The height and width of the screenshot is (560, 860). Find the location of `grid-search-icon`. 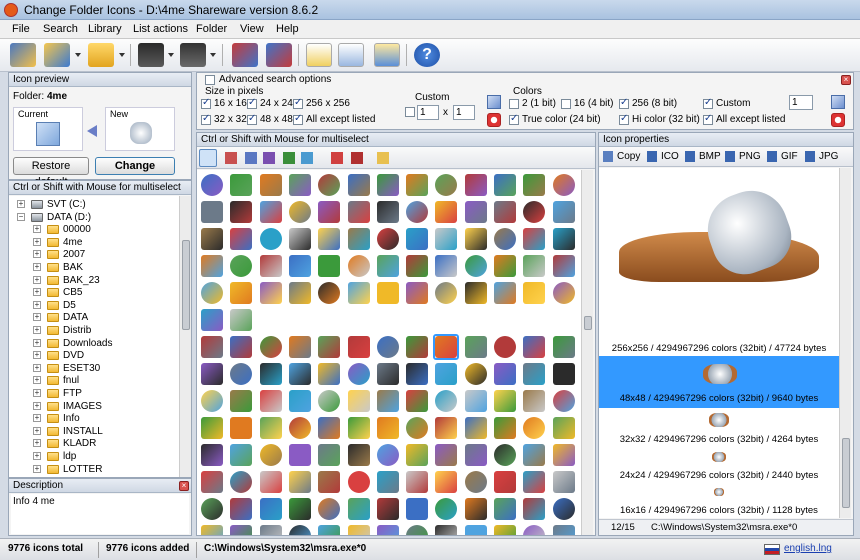

grid-search-icon is located at coordinates (494, 102).